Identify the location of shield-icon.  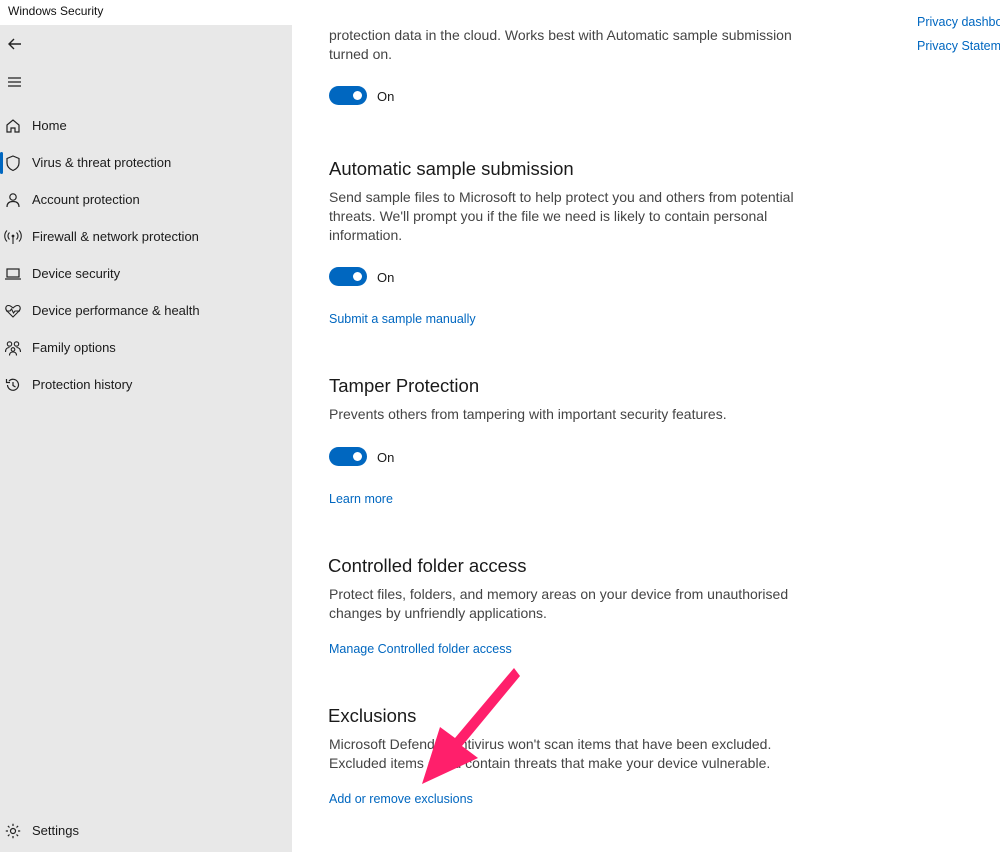
(13, 163).